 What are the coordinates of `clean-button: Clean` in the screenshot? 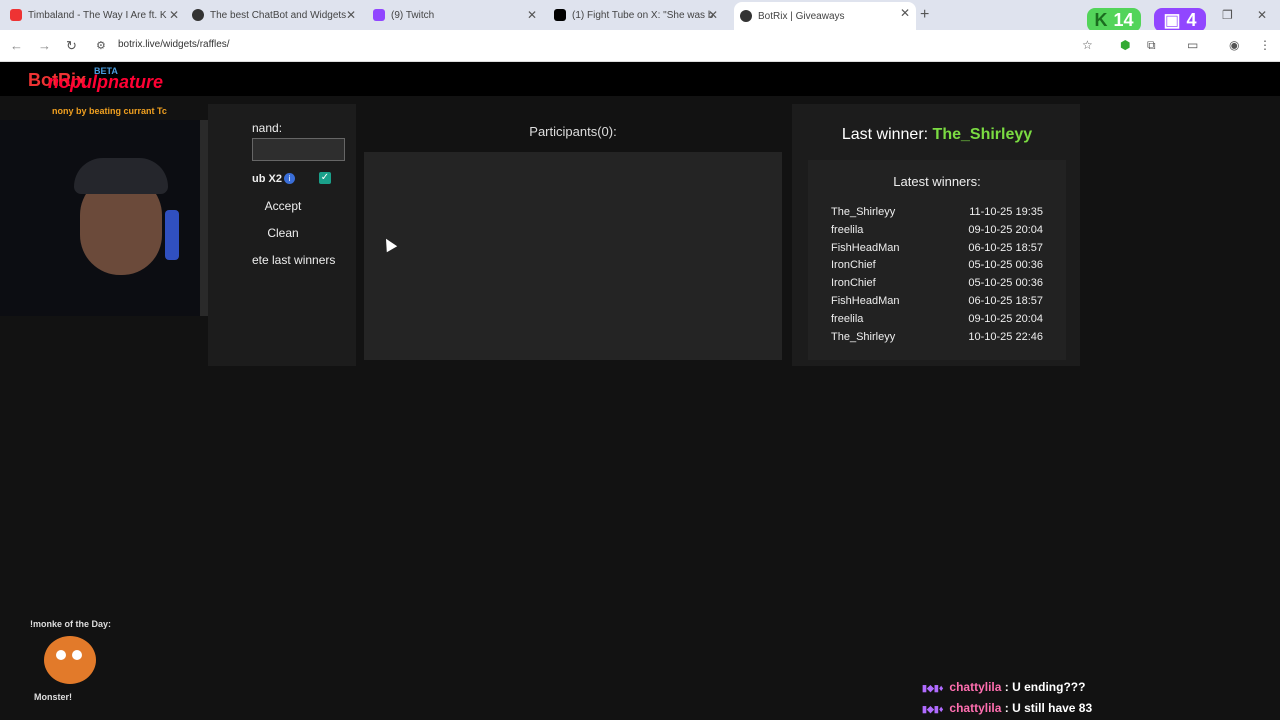 It's located at (283, 233).